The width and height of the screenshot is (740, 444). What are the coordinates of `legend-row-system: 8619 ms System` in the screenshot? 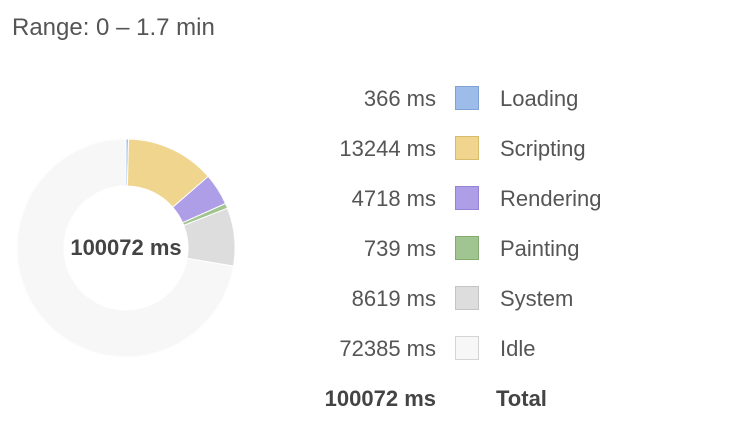 It's located at (370, 299).